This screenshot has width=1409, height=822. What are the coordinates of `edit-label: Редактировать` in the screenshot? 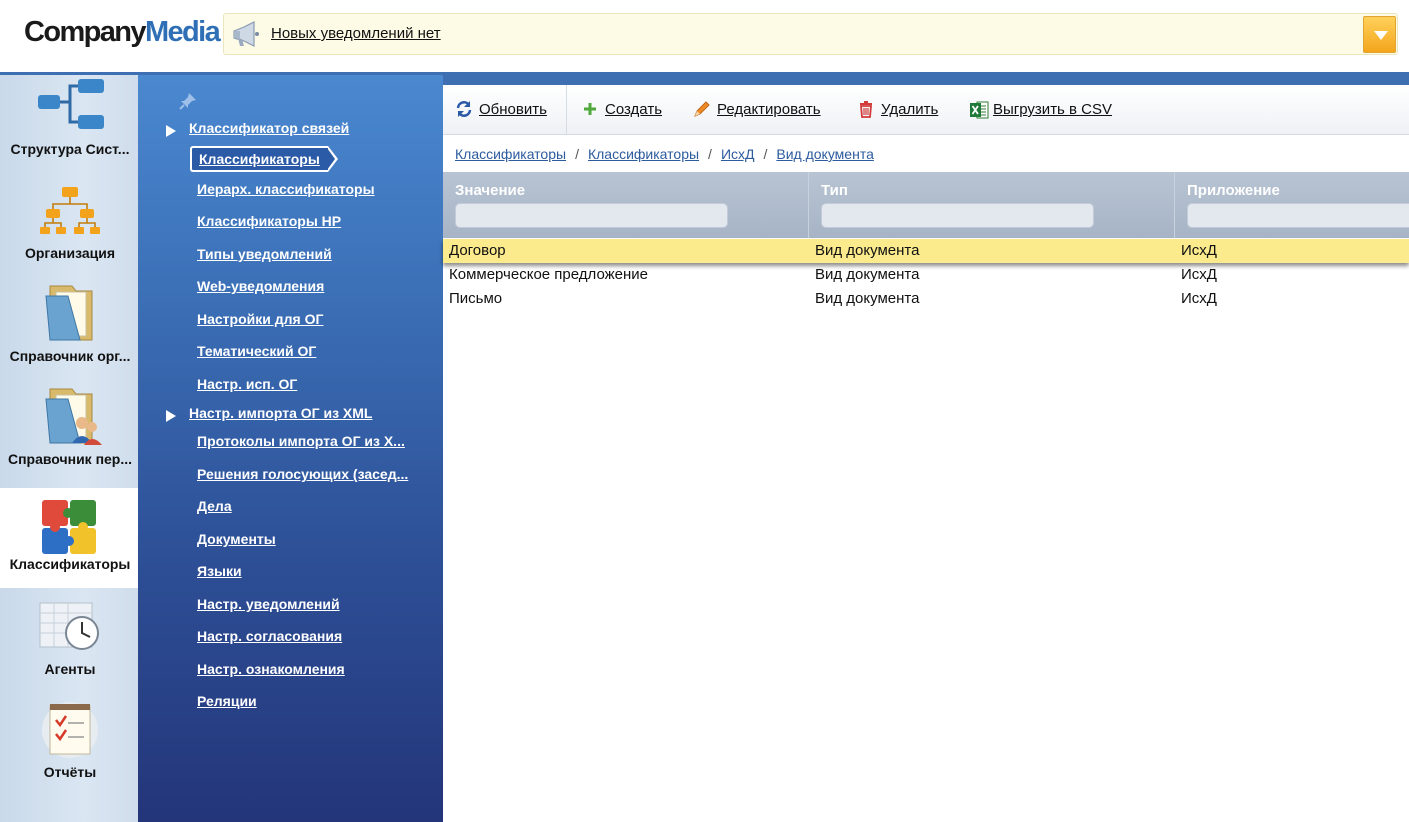 It's located at (769, 109).